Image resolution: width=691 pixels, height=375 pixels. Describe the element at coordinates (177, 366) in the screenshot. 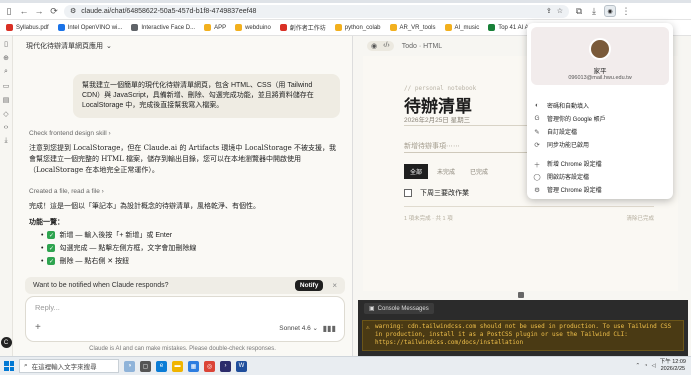

I see `file-explorer-icon: ▬` at that location.